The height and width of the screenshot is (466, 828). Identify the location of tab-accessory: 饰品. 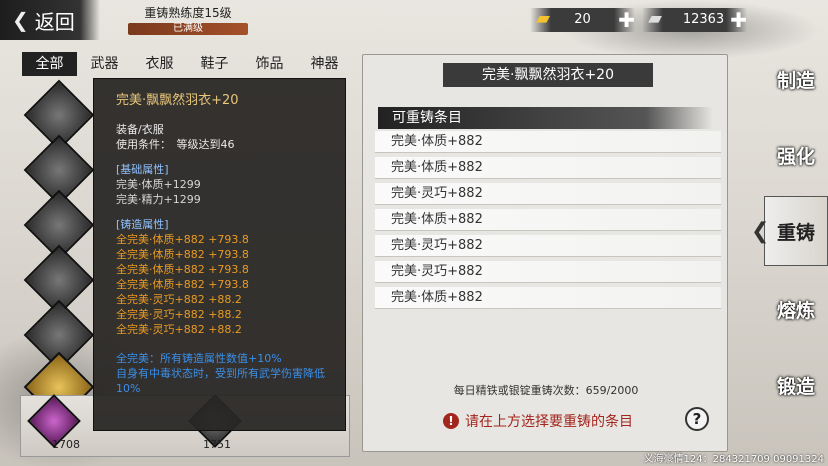
(269, 64).